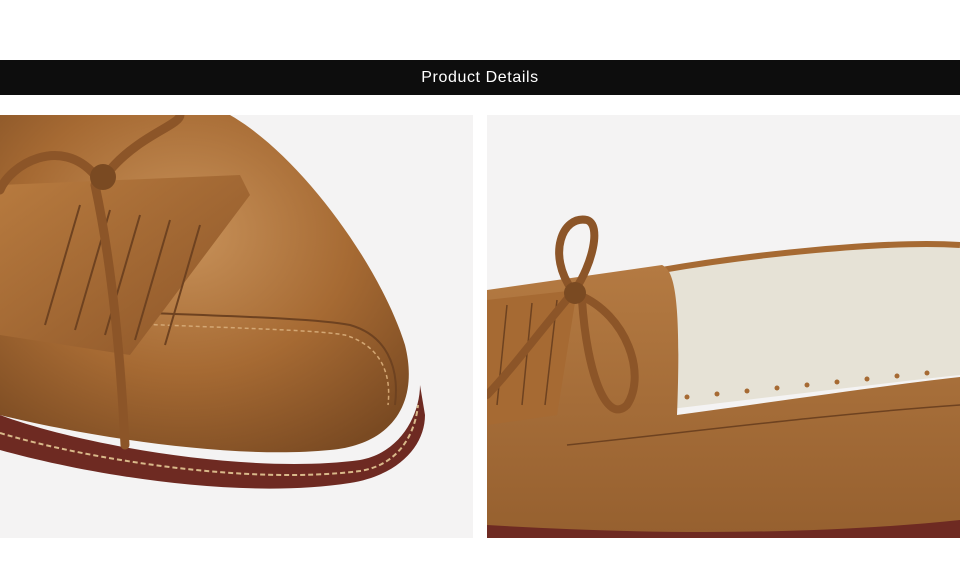 This screenshot has width=960, height=582. I want to click on section-header-bar: Product Details, so click(480, 77).